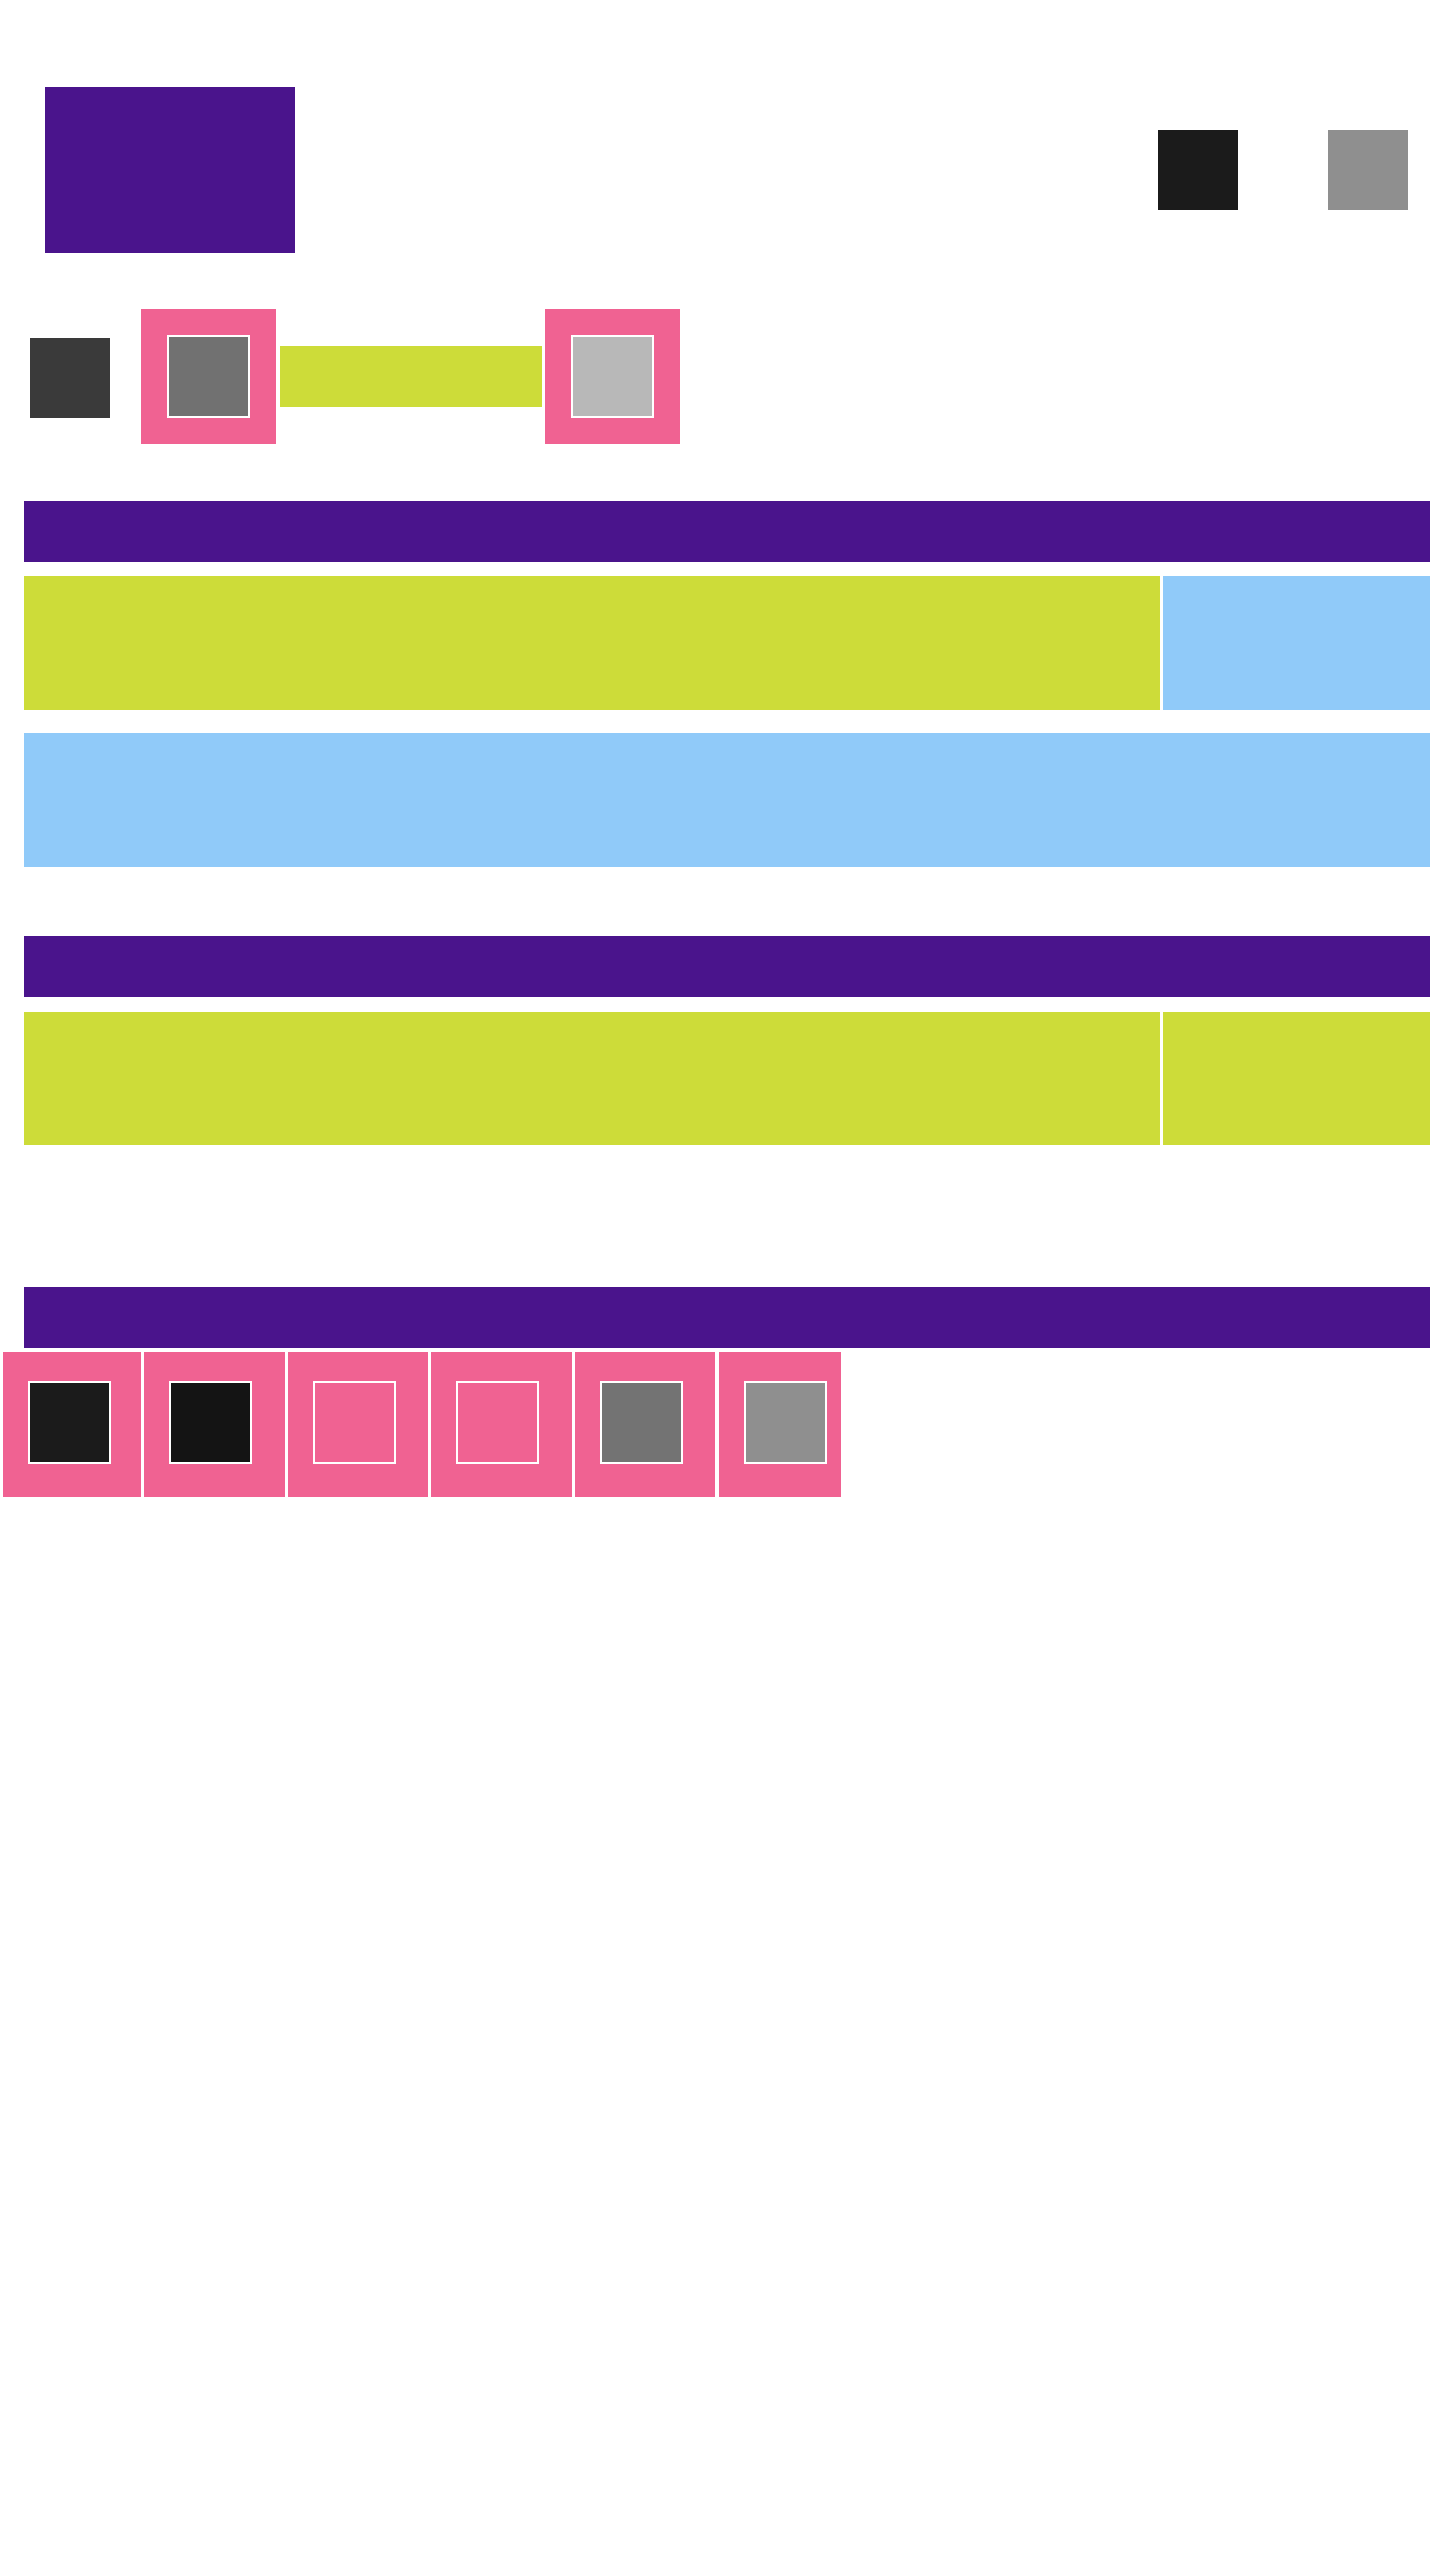 The image size is (1440, 2560). I want to click on section-2-primary-panel, so click(592, 1078).